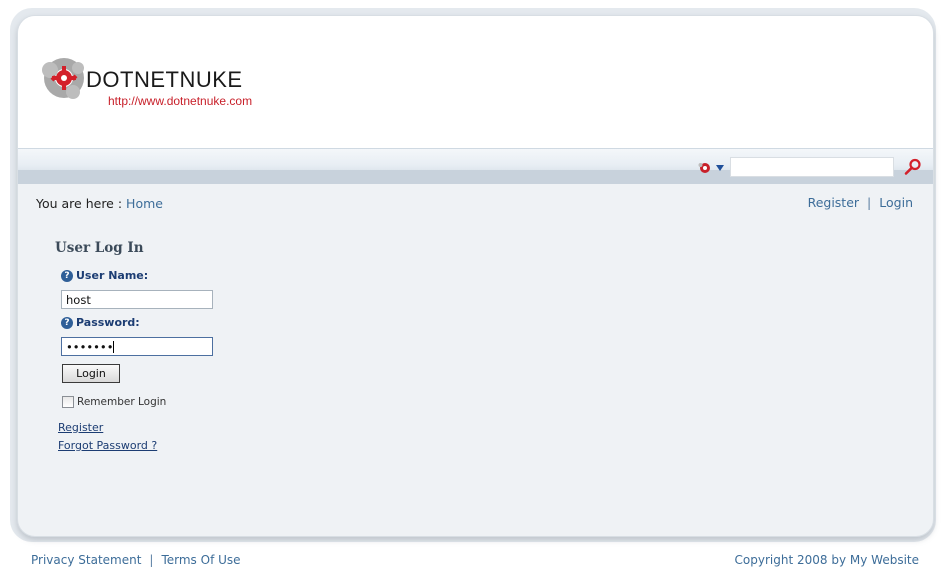  I want to click on footer-links: Privacy Statement | Terms Of Use, so click(136, 560).